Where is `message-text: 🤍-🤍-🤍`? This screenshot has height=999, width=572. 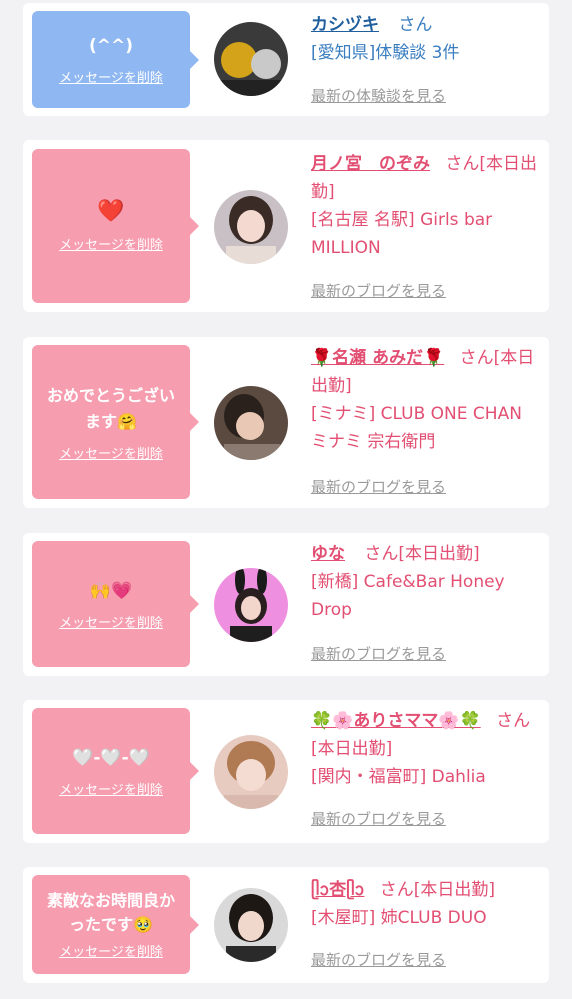 message-text: 🤍-🤍-🤍 is located at coordinates (111, 757).